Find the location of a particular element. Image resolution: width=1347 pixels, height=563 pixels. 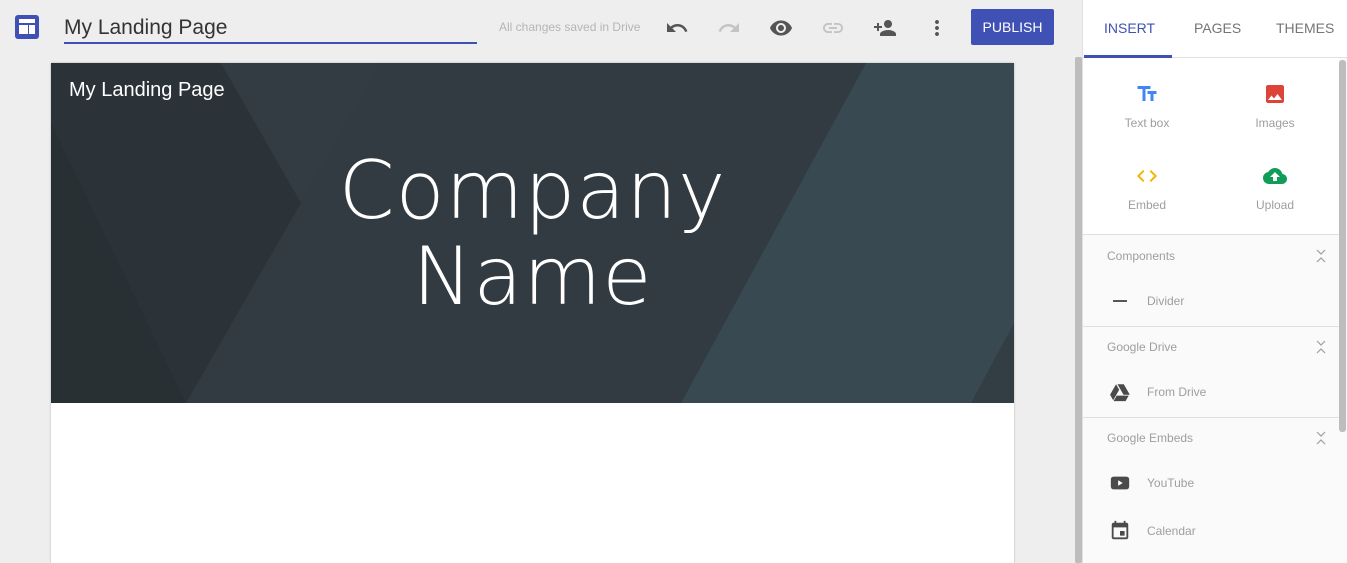

insert-grid: Text box Images Embed Upload is located at coordinates (1211, 146).